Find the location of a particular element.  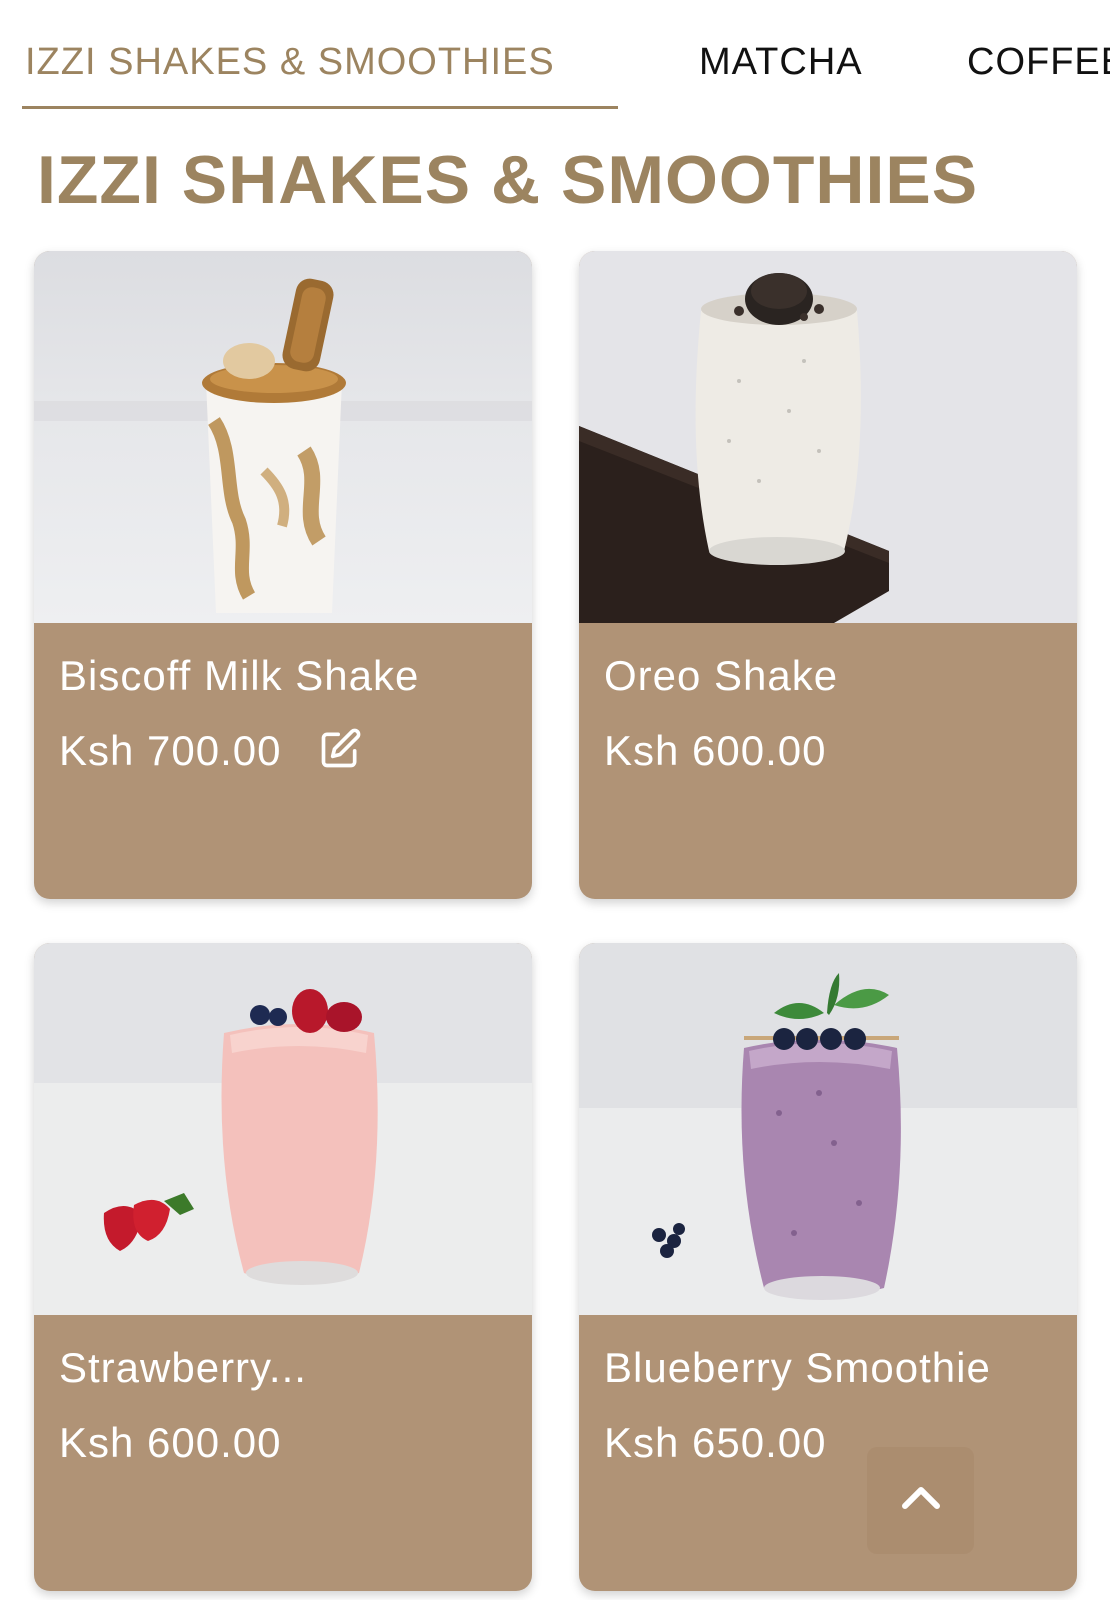

chevron-up-icon is located at coordinates (921, 1500).